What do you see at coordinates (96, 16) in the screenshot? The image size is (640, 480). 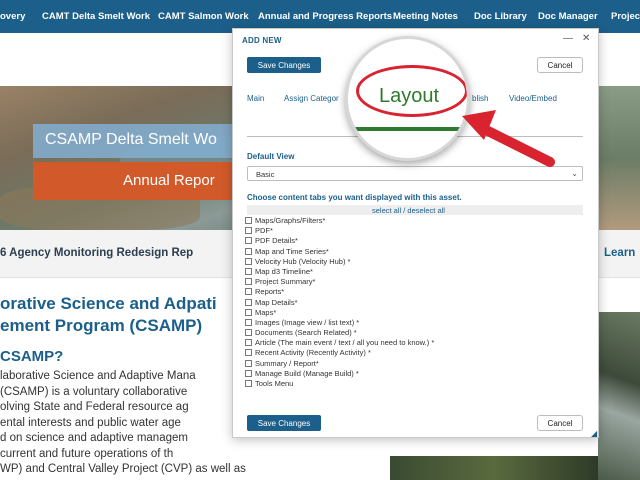 I see `nav-item-camt-delta-smelt: CAMT Delta Smelt Work` at bounding box center [96, 16].